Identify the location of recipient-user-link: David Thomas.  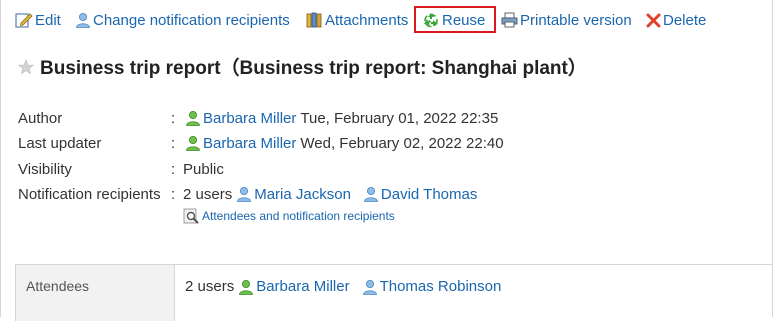
(420, 194).